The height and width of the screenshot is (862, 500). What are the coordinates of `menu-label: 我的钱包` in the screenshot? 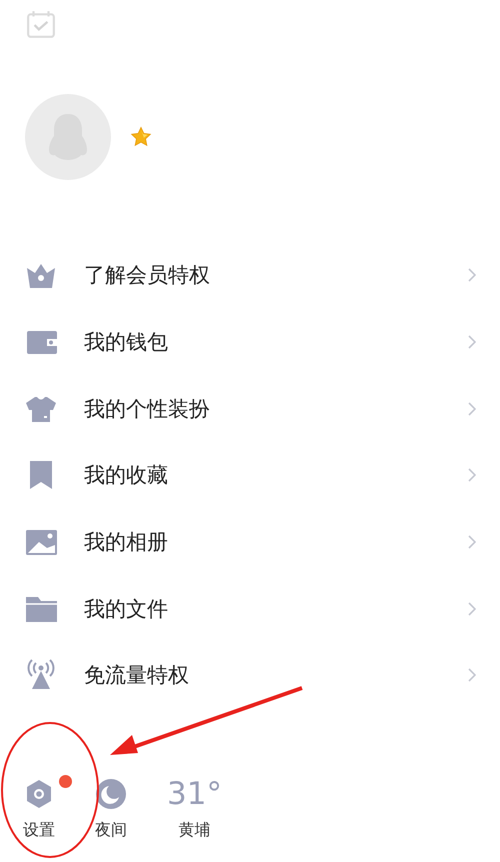 It's located at (126, 342).